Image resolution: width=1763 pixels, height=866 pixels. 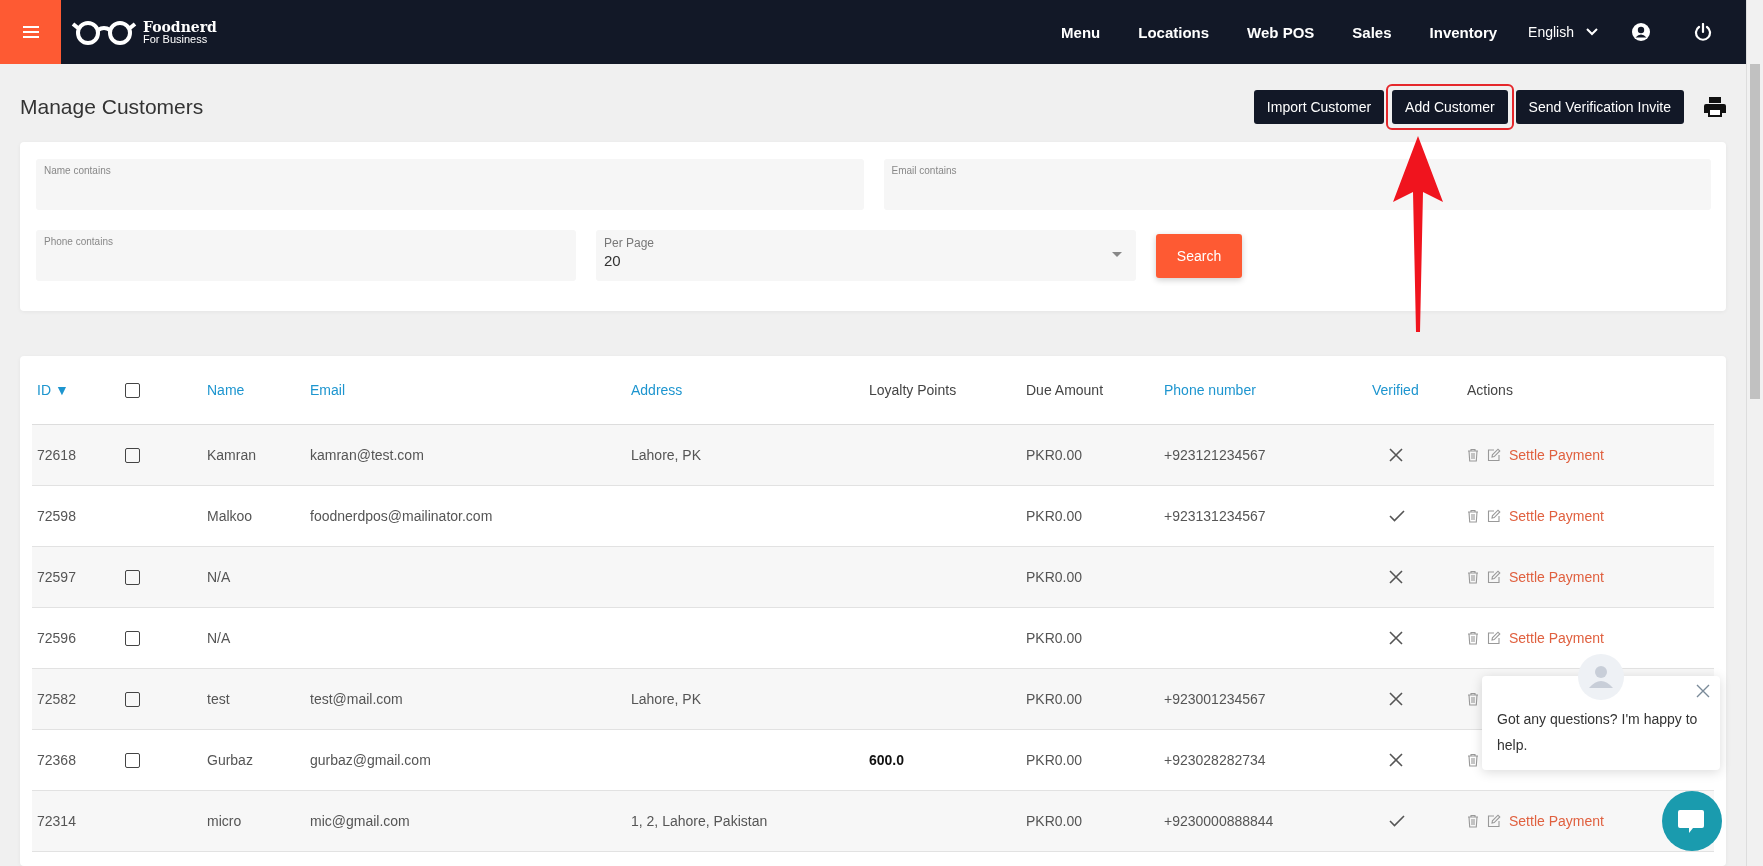 I want to click on table-cell: 1, 2, Lahore, Pakistan, so click(x=699, y=821).